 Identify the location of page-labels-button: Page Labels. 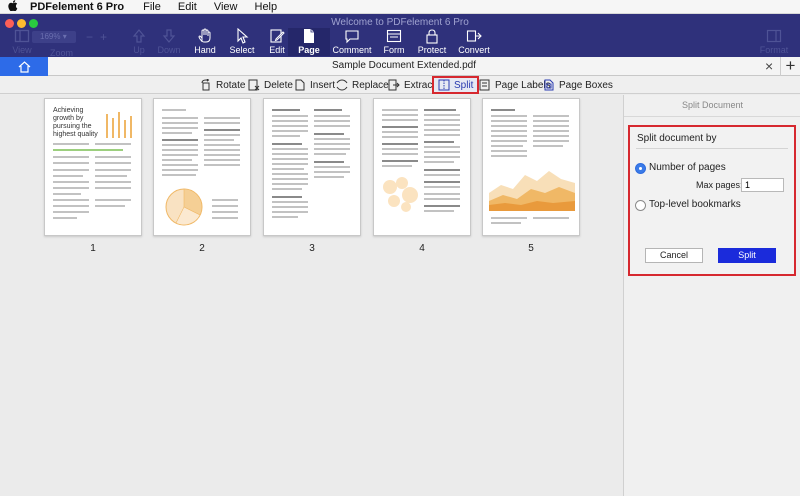
(515, 85).